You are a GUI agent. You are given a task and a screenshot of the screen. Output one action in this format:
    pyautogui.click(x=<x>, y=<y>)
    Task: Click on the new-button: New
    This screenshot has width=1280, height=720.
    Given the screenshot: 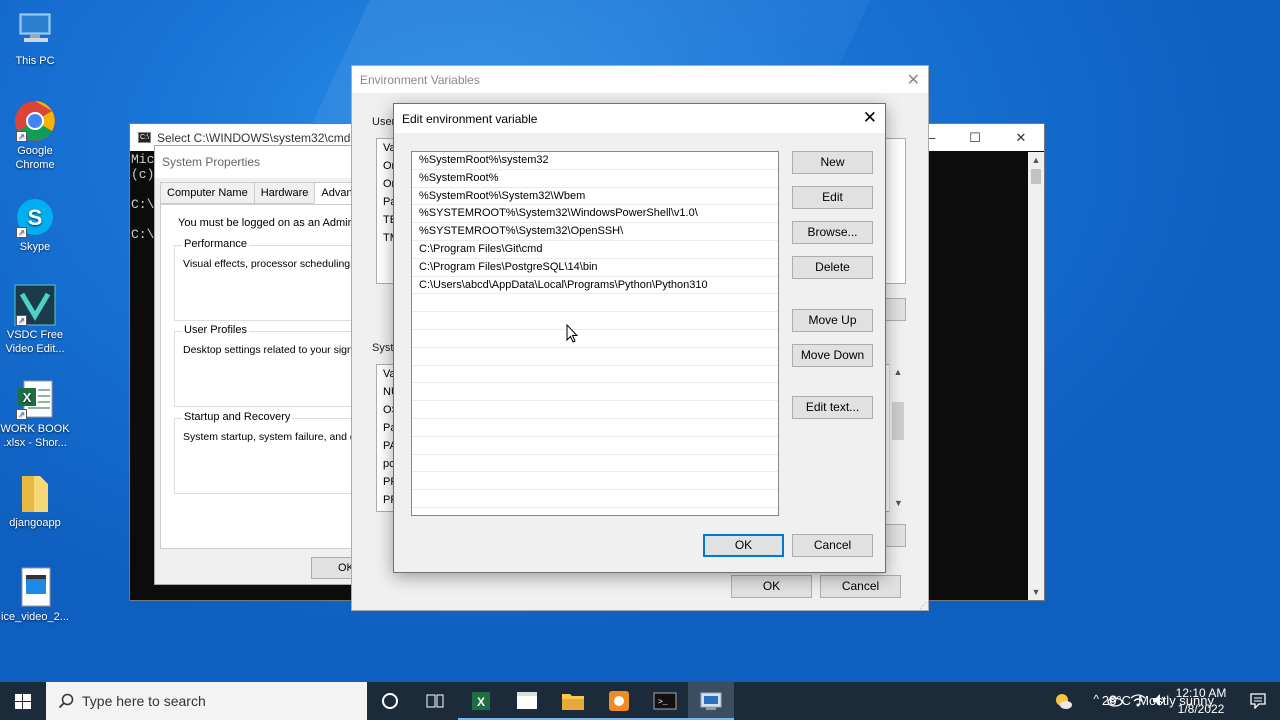 What is the action you would take?
    pyautogui.click(x=832, y=162)
    